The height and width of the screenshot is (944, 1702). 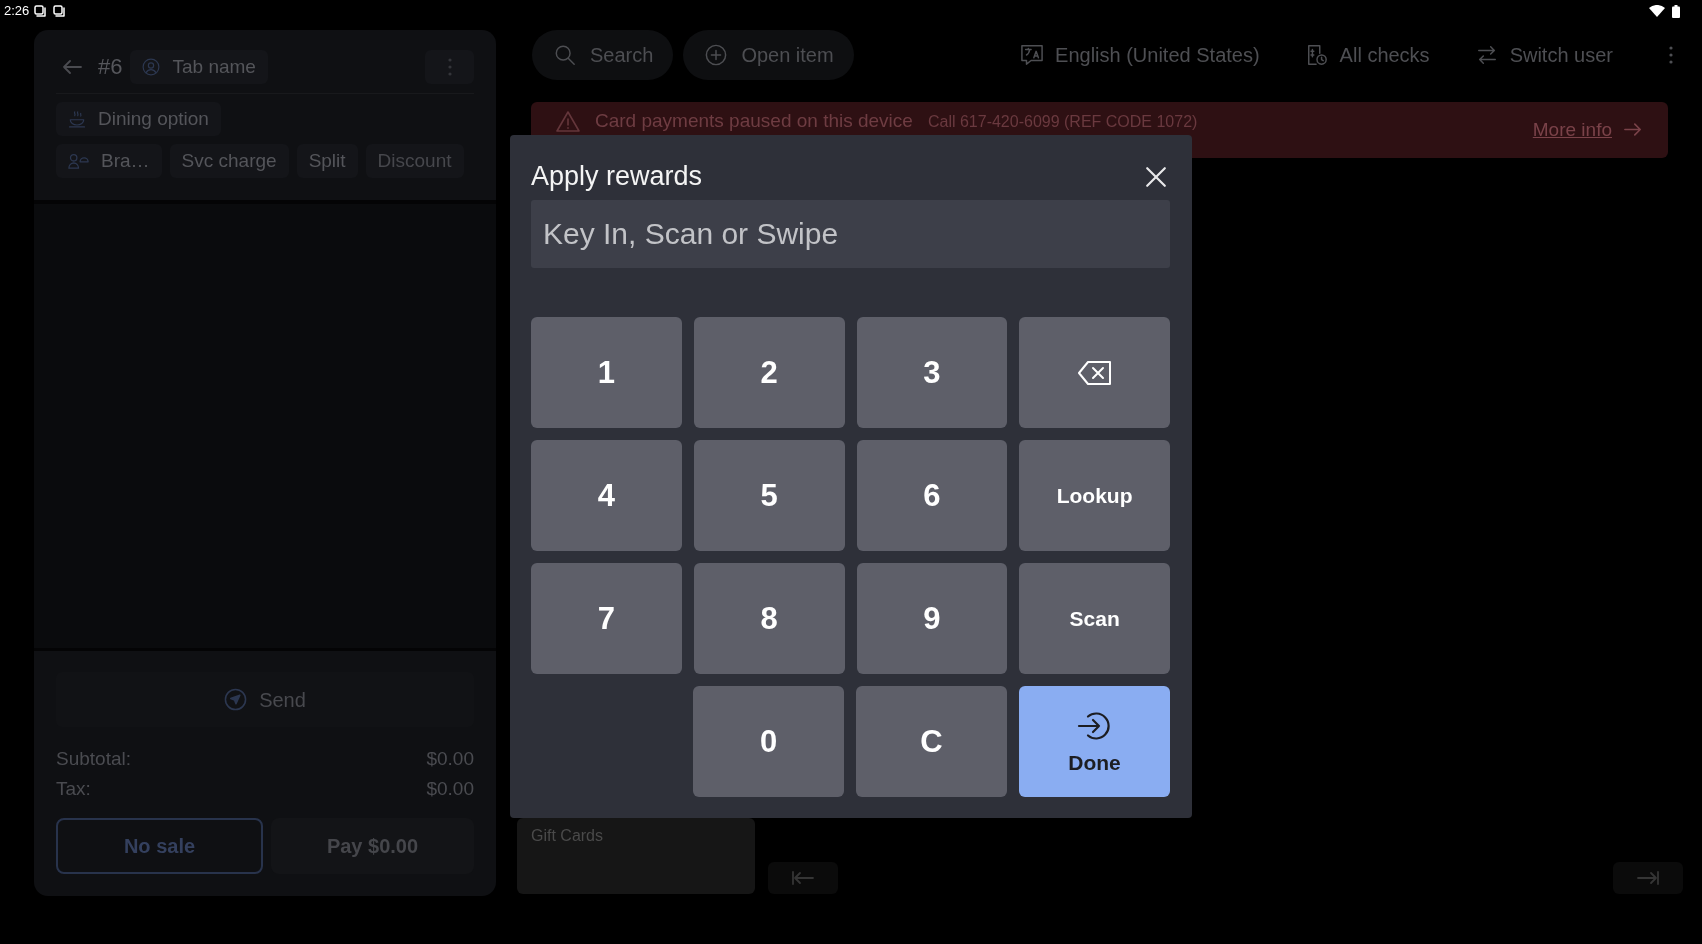 I want to click on total-label: Tax:, so click(x=73, y=789).